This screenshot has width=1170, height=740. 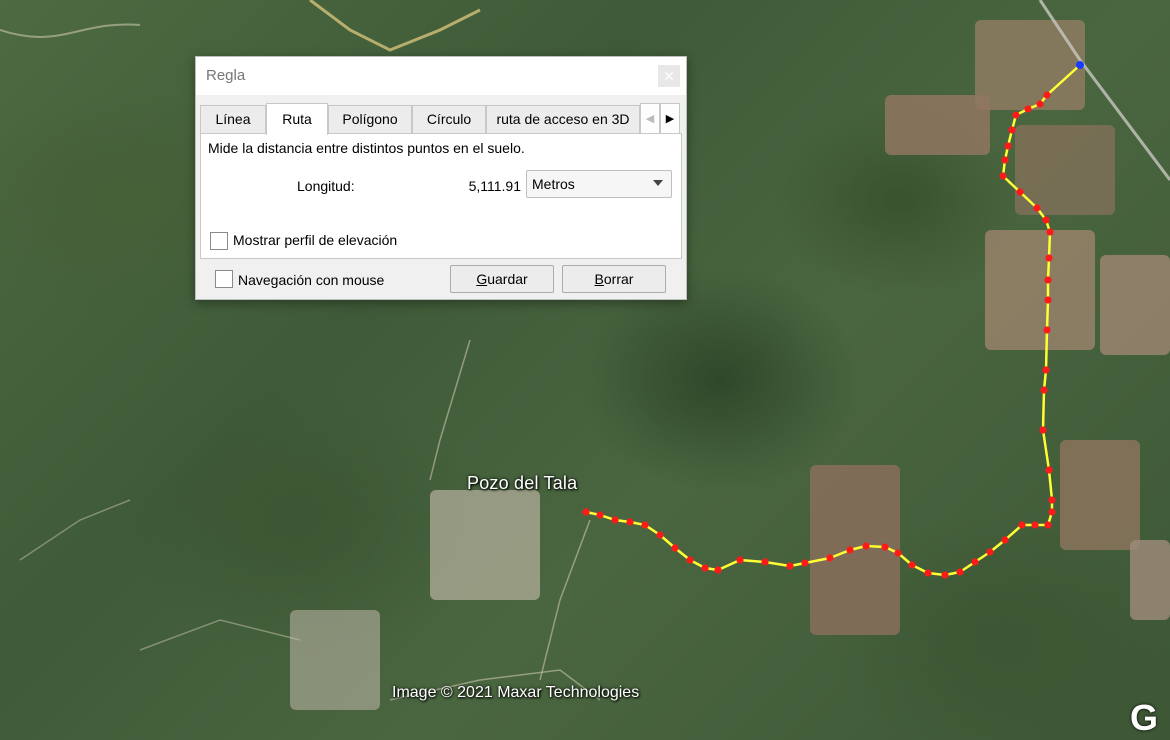 What do you see at coordinates (563, 119) in the screenshot?
I see `tab-ruta-3d: ruta de acceso en 3D` at bounding box center [563, 119].